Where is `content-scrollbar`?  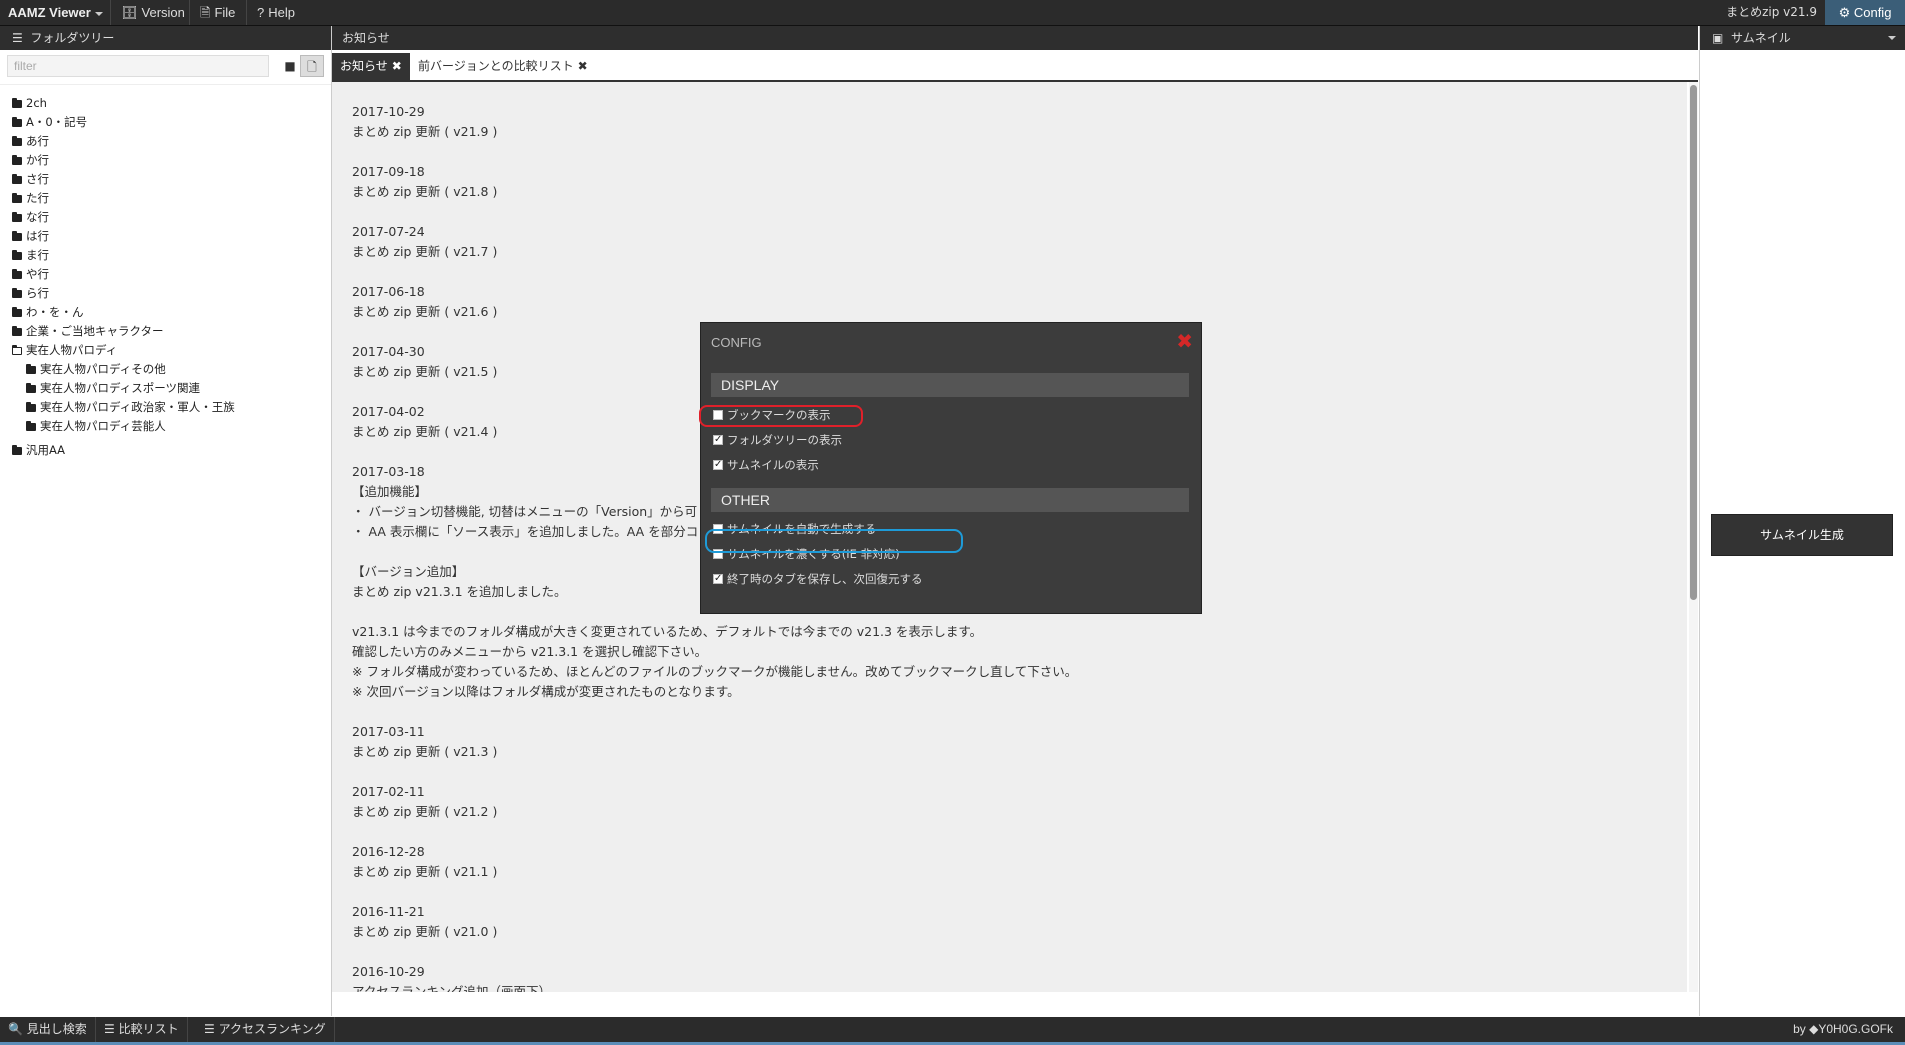 content-scrollbar is located at coordinates (1693, 537).